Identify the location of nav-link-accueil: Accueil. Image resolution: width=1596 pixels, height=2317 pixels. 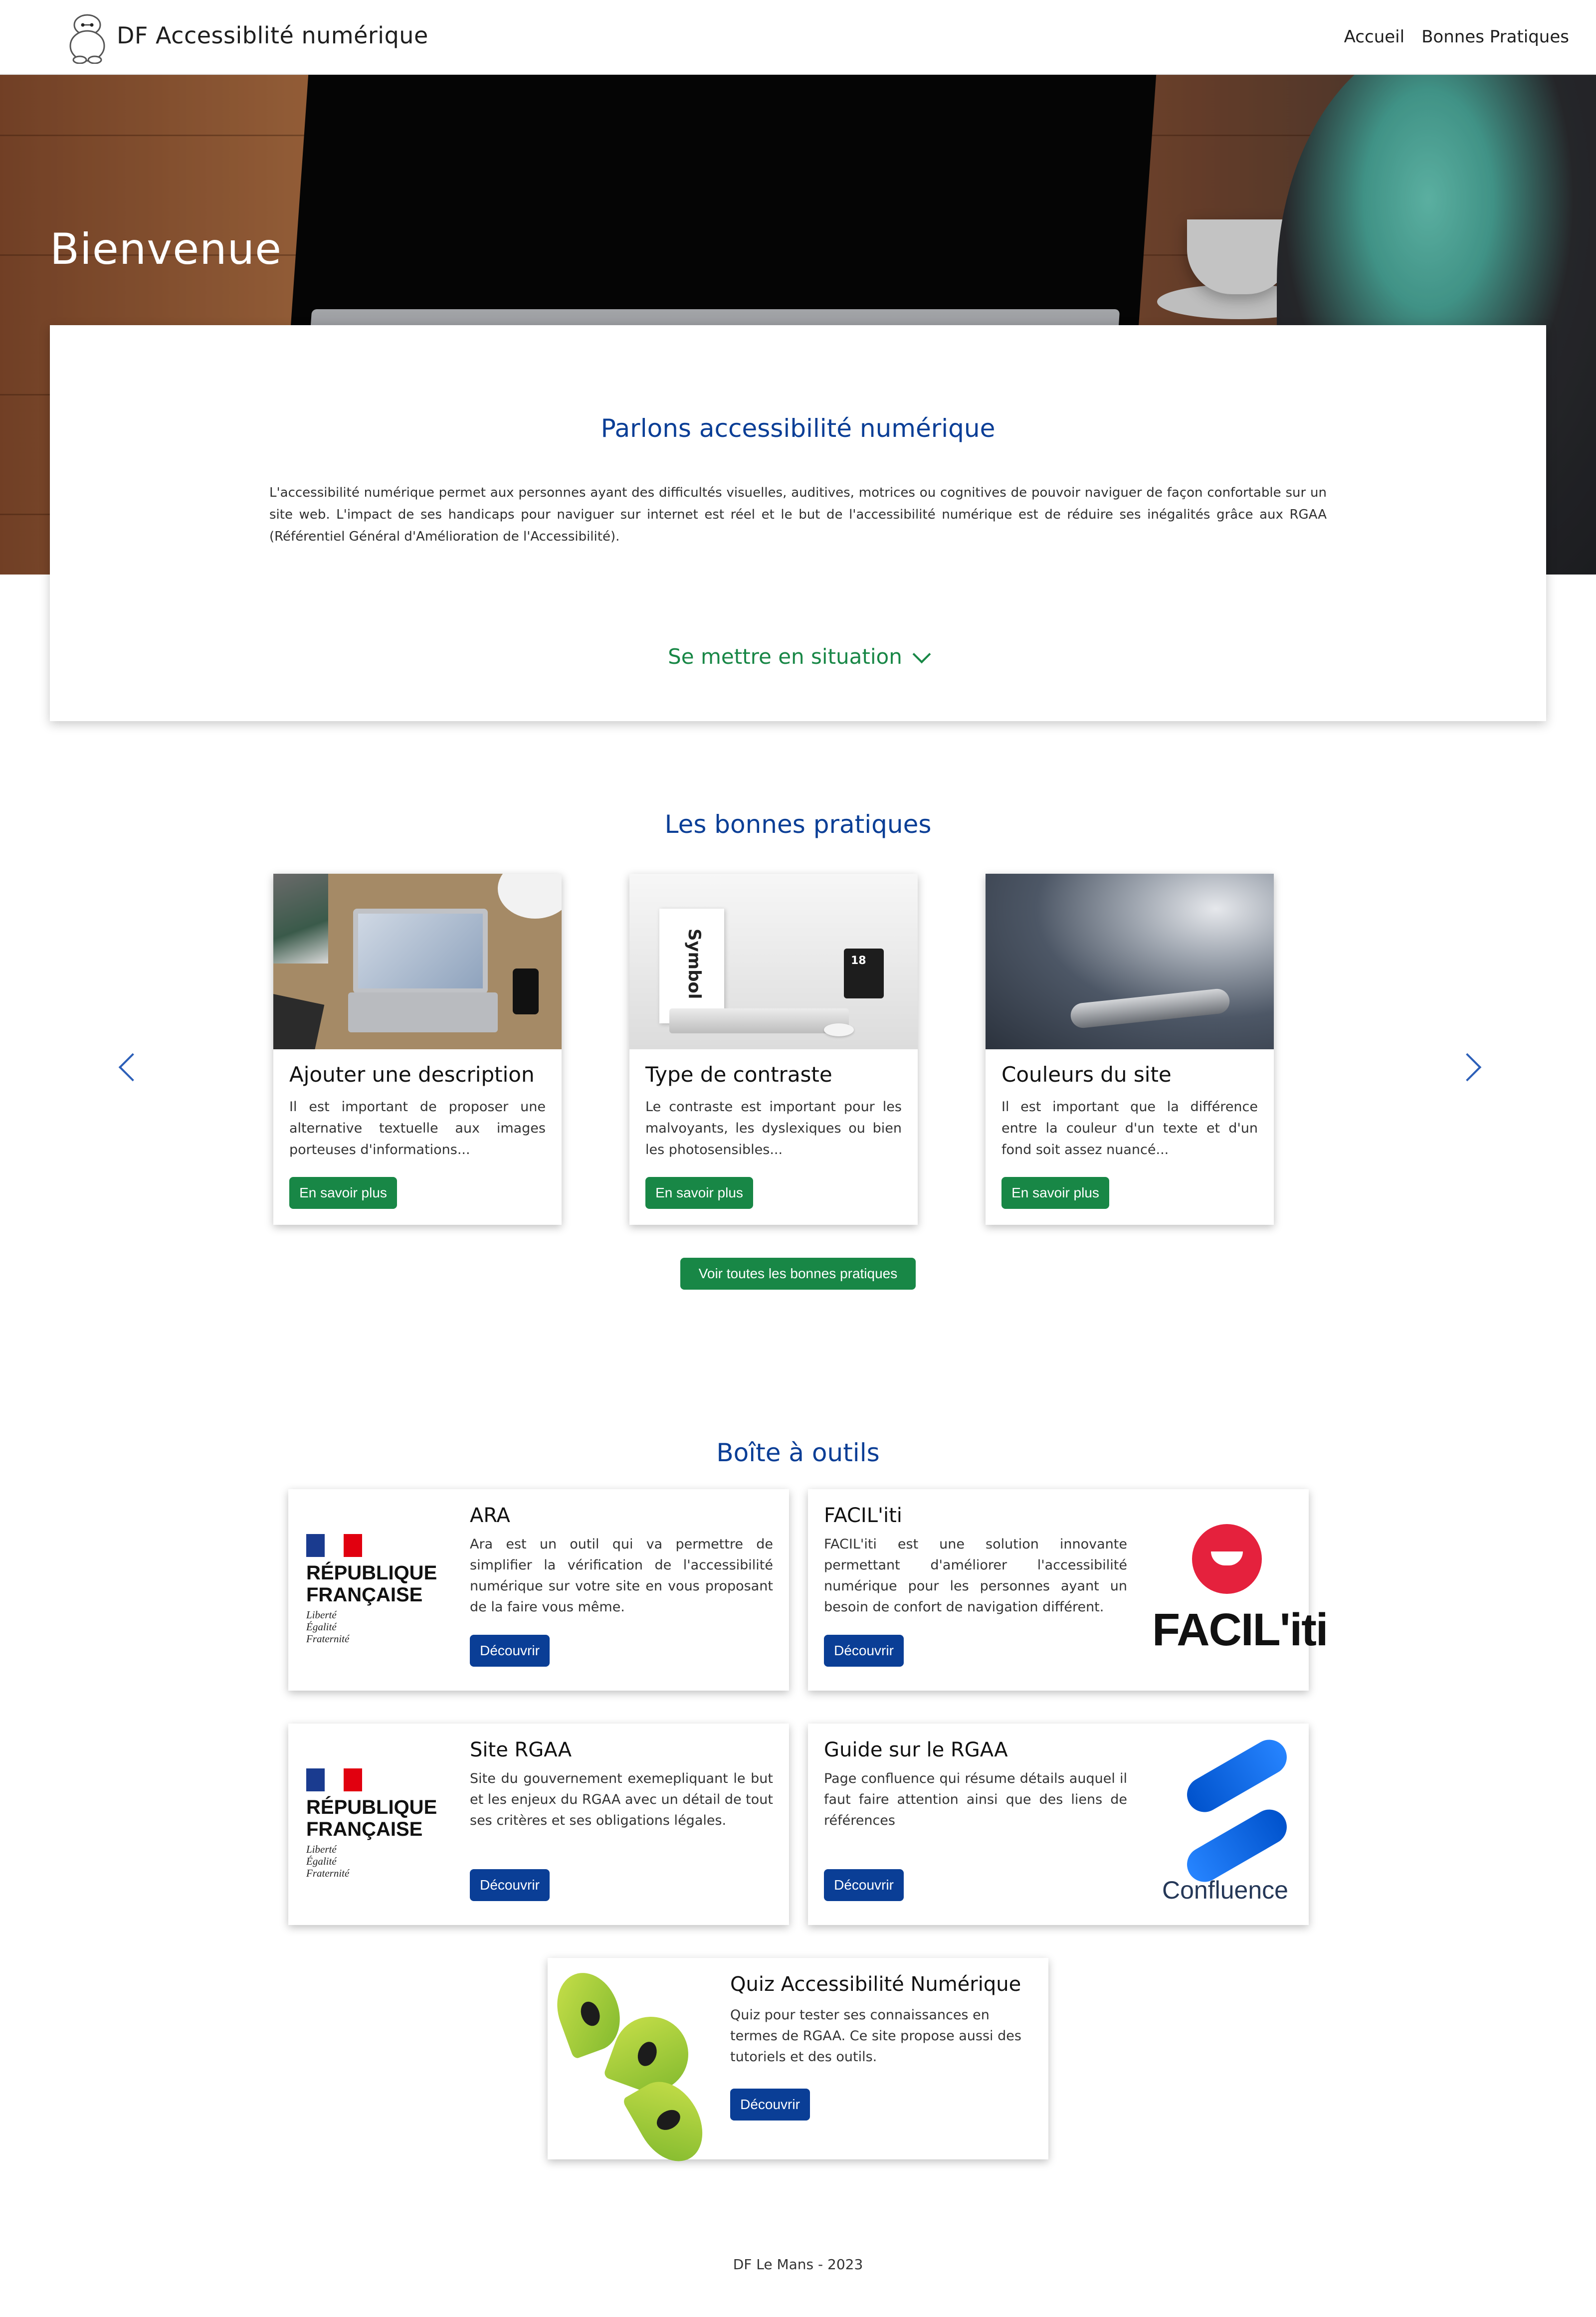
(1374, 37).